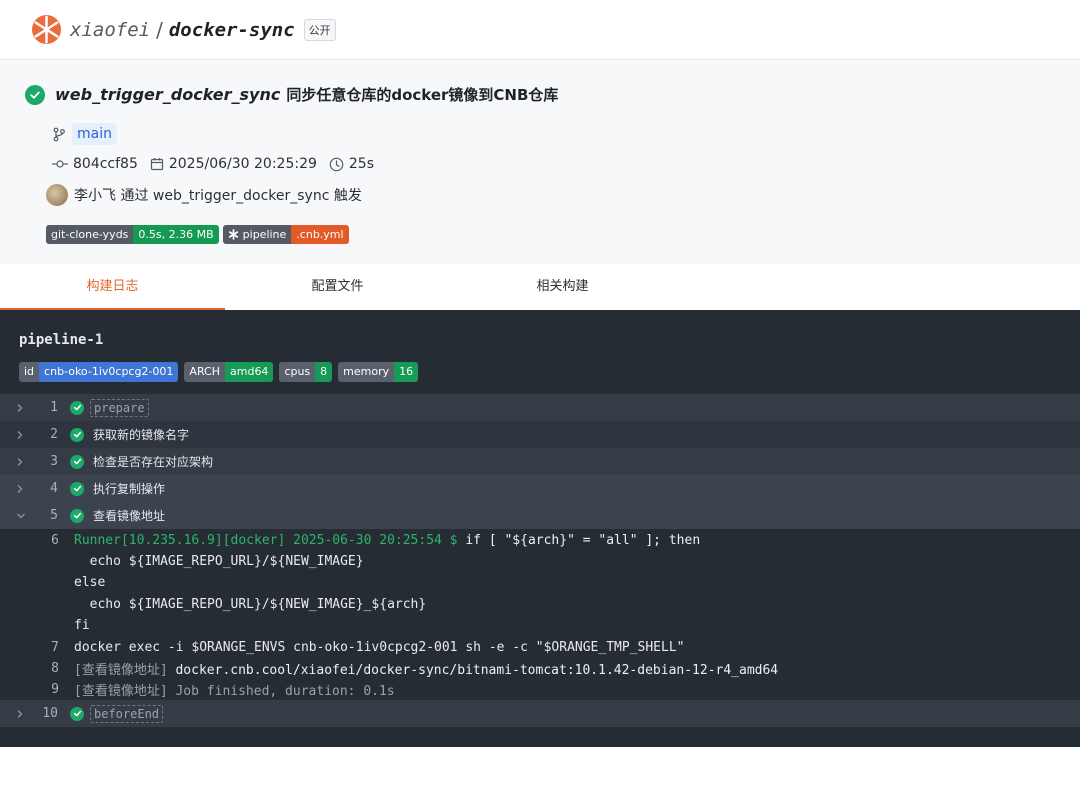  I want to click on line-number: 9, so click(55, 689).